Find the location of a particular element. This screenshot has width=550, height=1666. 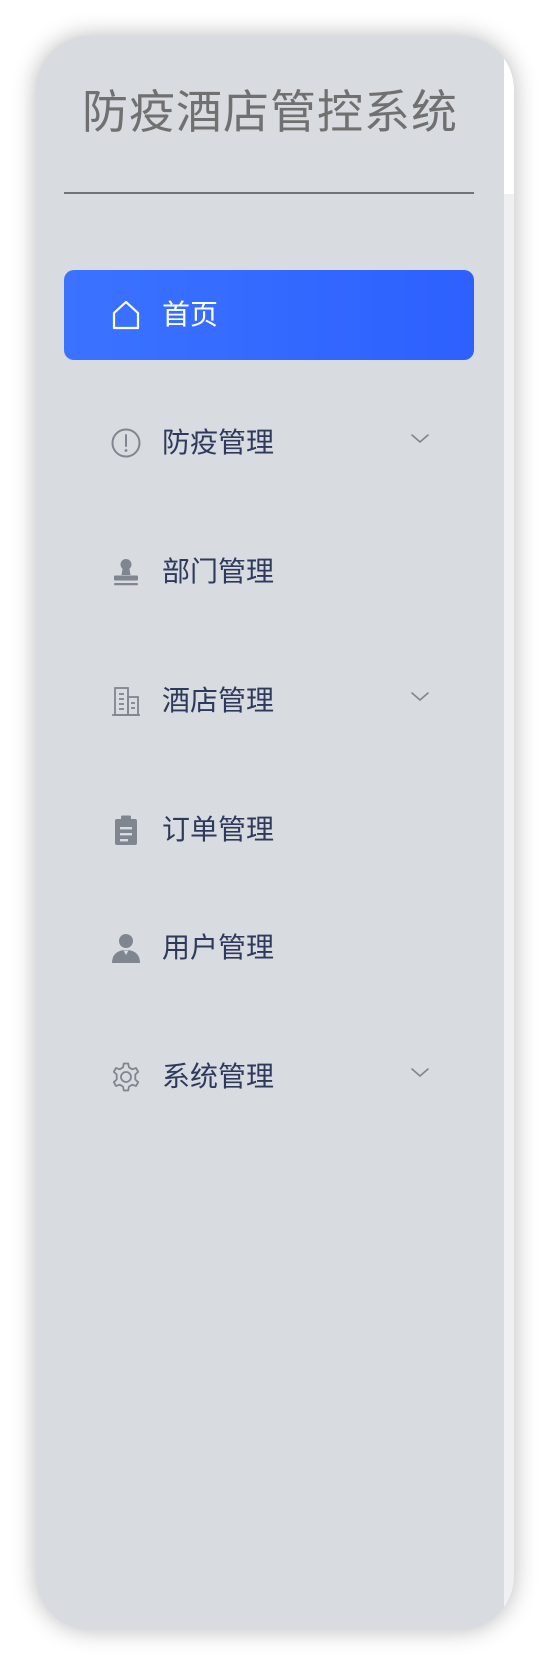

sidebar-item-label: 订单管理 is located at coordinates (218, 829).